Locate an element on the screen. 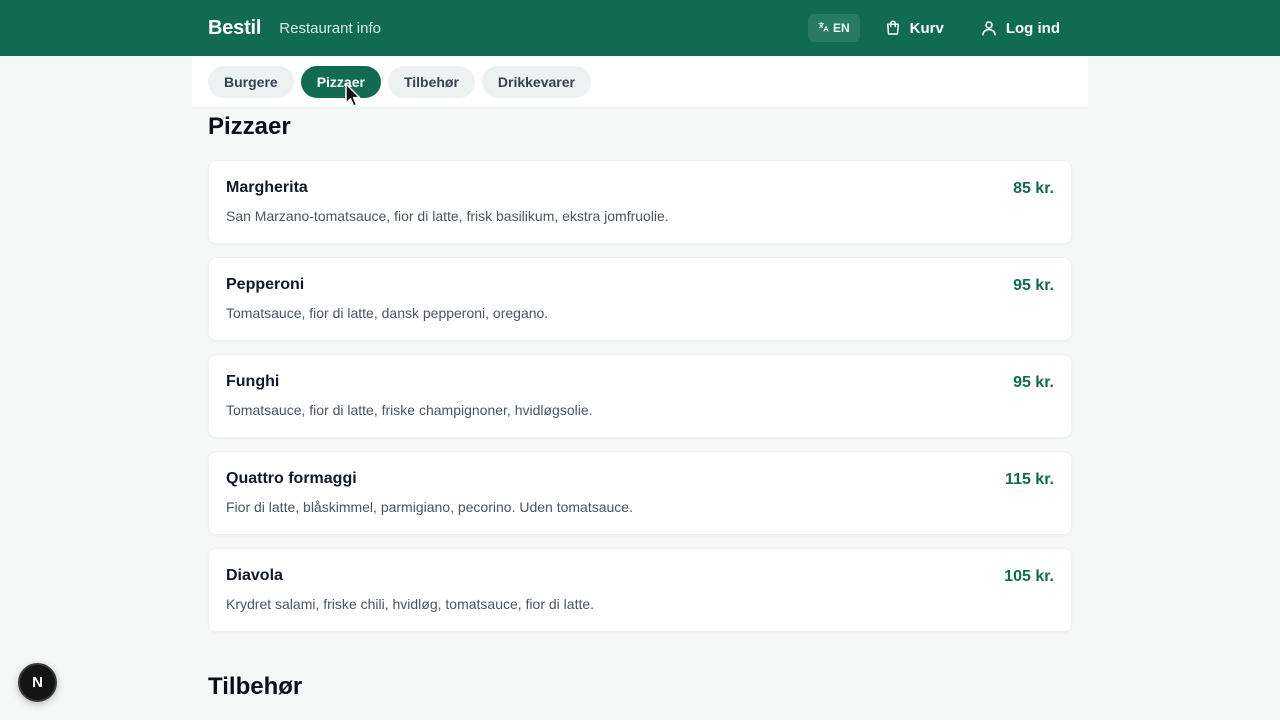 This screenshot has width=1280, height=720. login-label: Log ind is located at coordinates (1032, 28).